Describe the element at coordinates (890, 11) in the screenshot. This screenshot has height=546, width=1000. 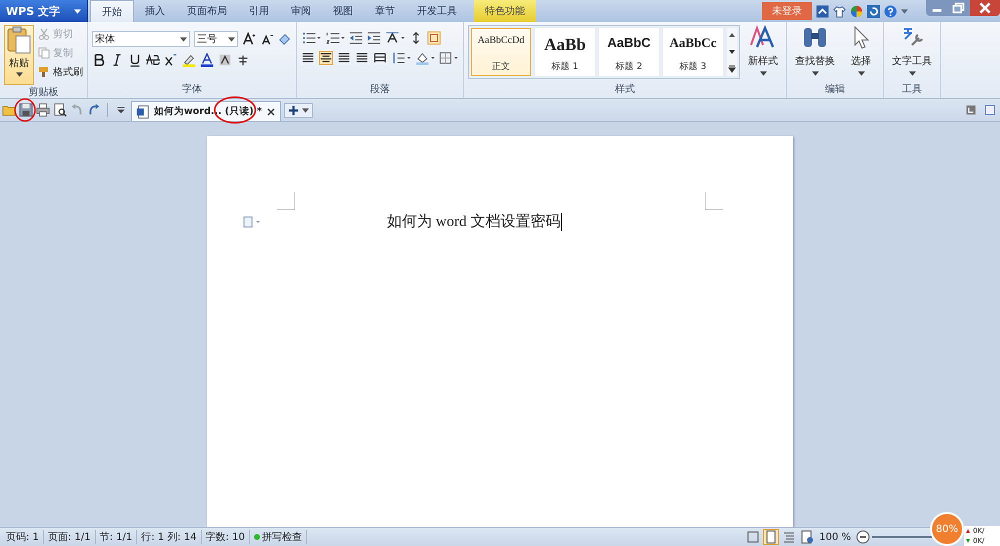
I see `help-icon` at that location.